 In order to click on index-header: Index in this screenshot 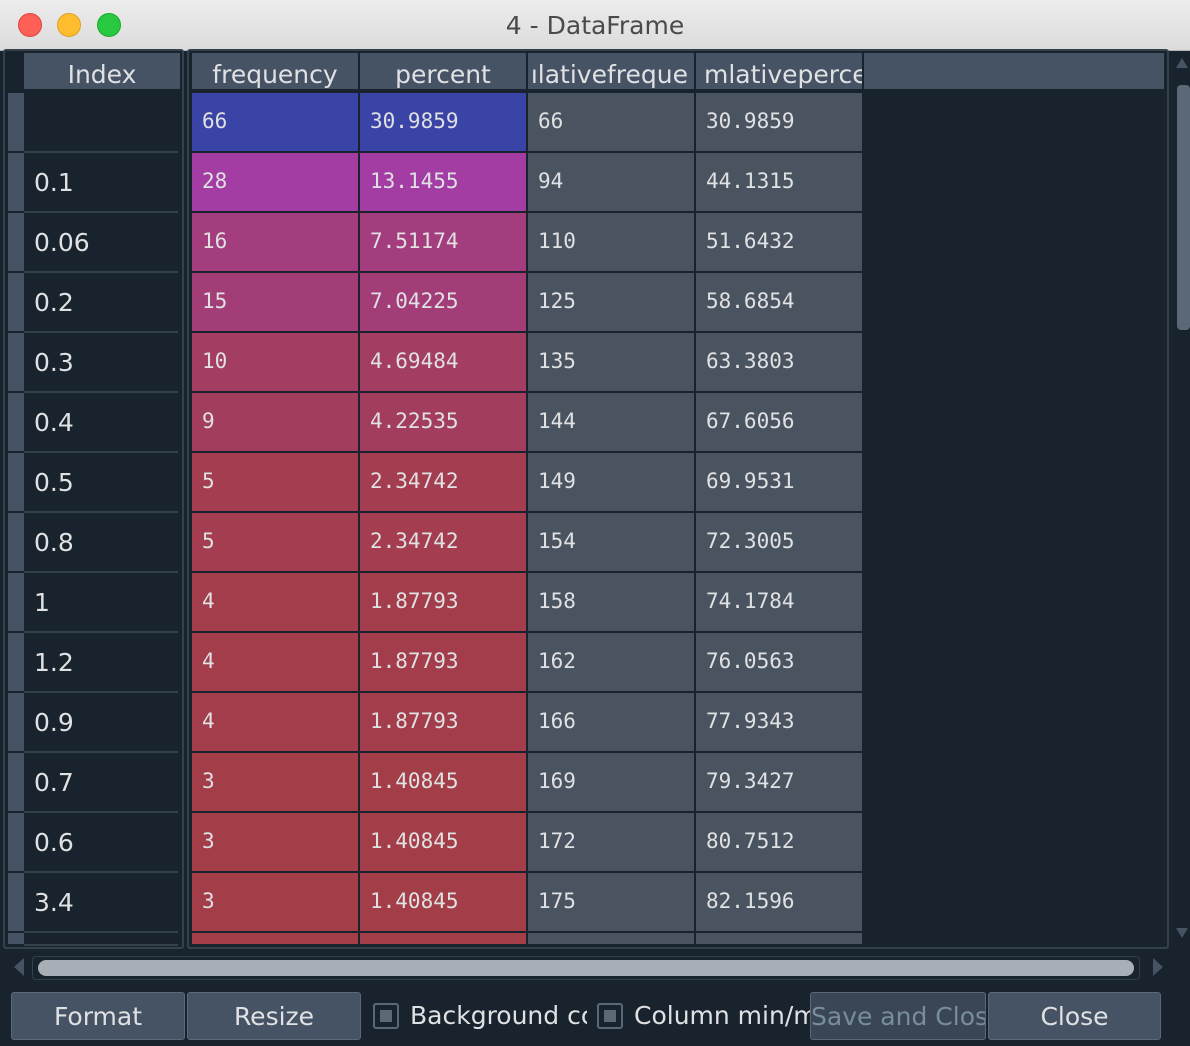, I will do `click(102, 71)`.